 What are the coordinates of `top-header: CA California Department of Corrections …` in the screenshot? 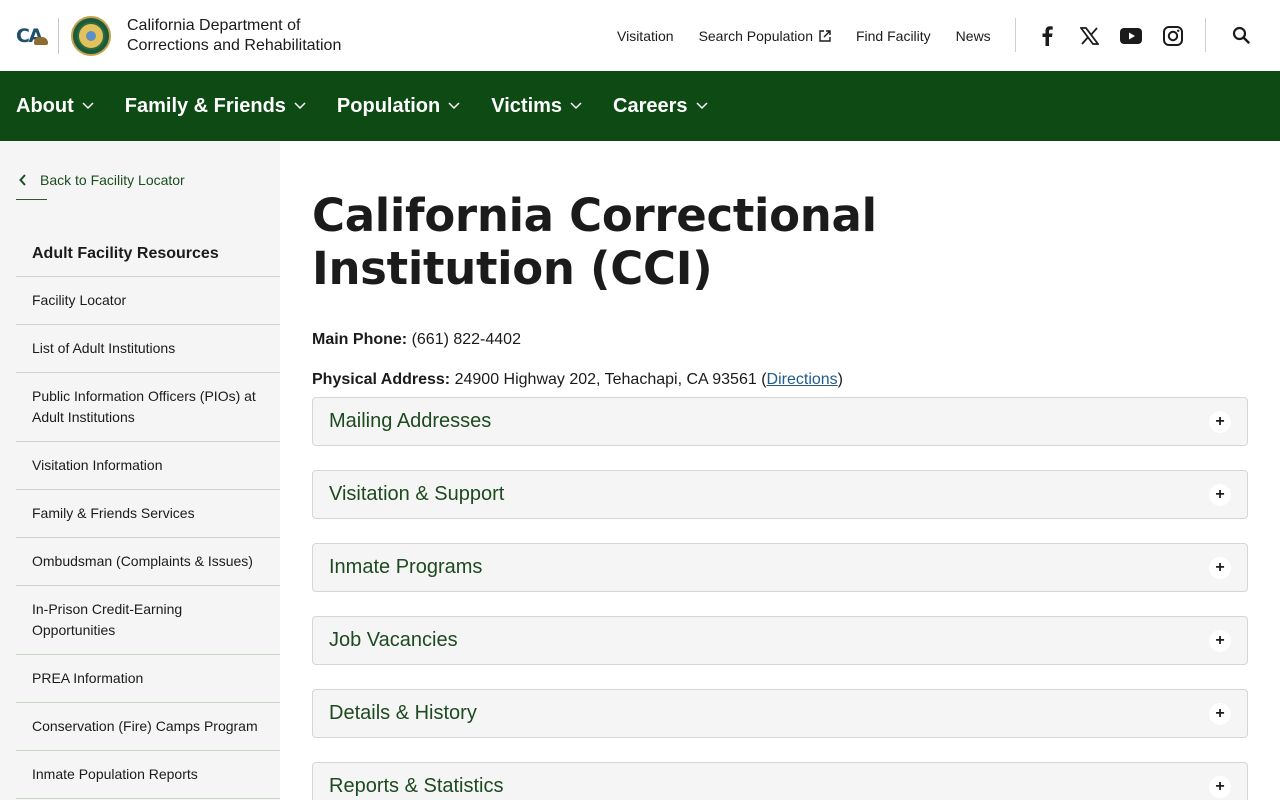 It's located at (640, 35).